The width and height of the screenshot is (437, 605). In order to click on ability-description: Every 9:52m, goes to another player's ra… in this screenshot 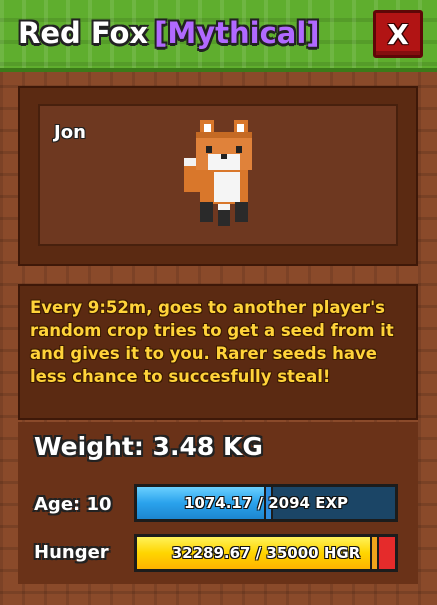, I will do `click(212, 342)`.